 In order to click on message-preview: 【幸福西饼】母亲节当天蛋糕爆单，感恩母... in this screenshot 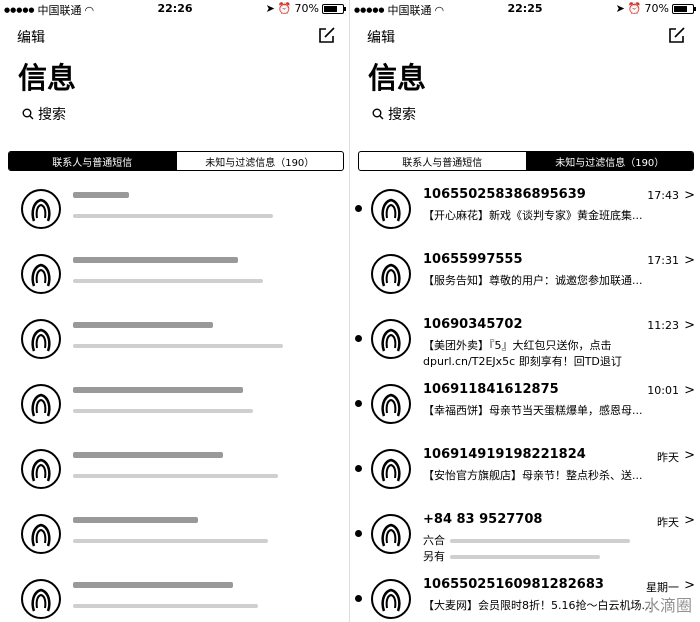, I will do `click(533, 410)`.